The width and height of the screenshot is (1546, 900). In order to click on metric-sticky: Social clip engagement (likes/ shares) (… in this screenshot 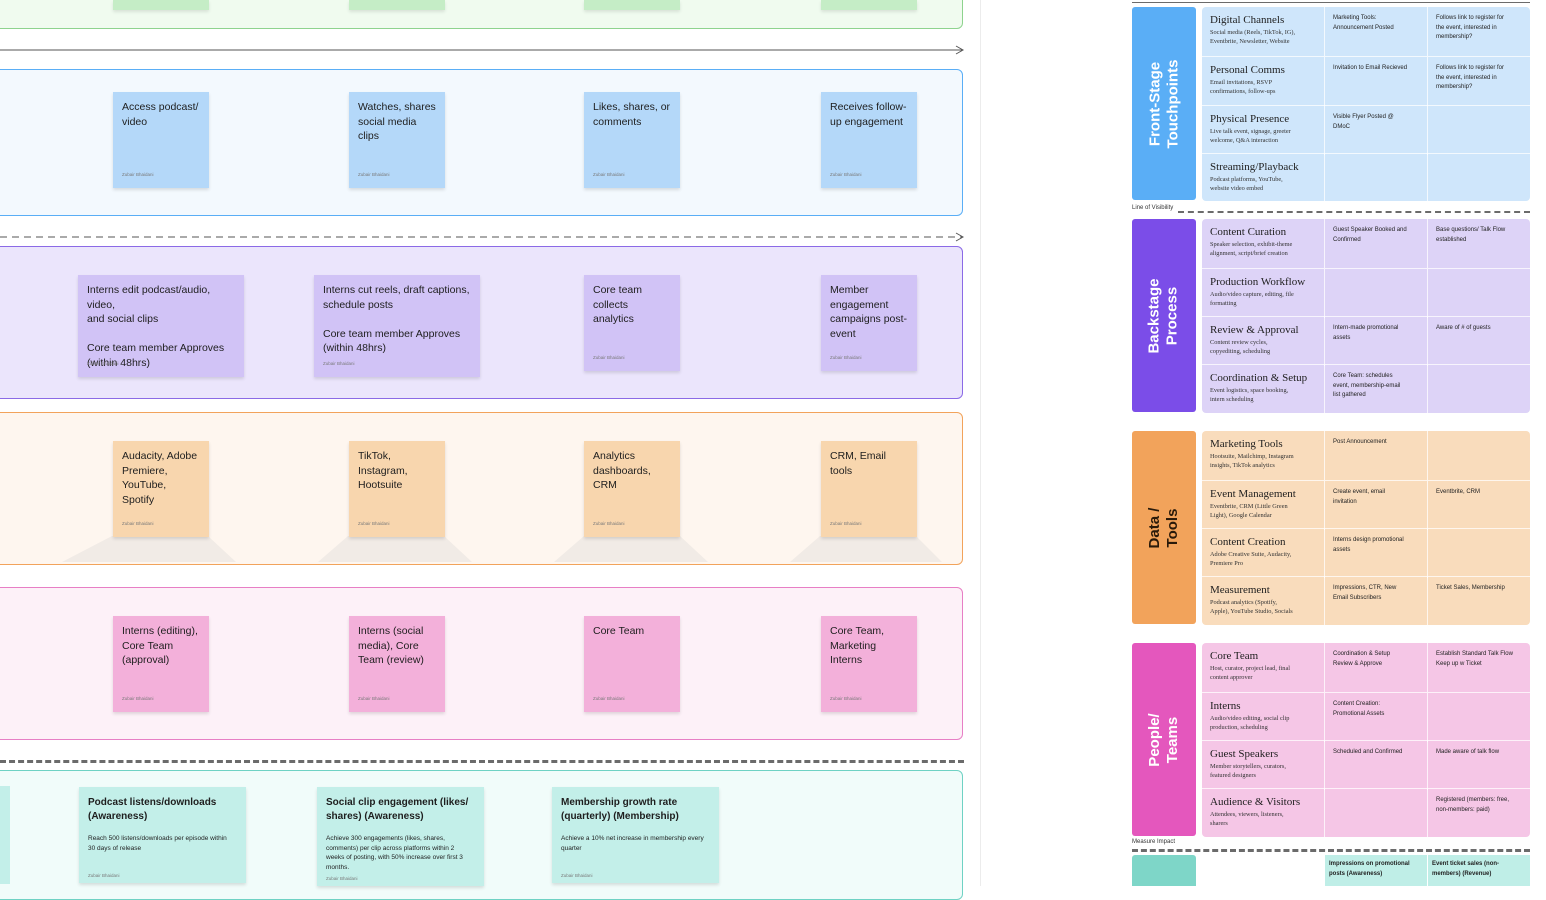, I will do `click(400, 836)`.